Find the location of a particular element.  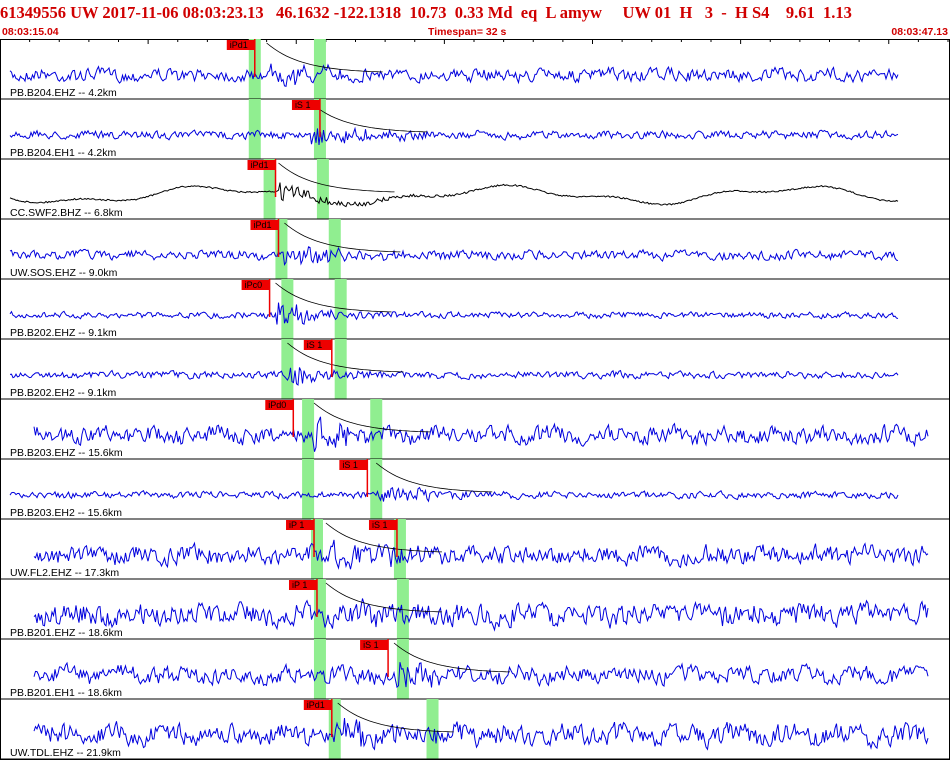

trace-panel: iS 1 PB.B202.EH2 -- 9.1km is located at coordinates (475, 369).